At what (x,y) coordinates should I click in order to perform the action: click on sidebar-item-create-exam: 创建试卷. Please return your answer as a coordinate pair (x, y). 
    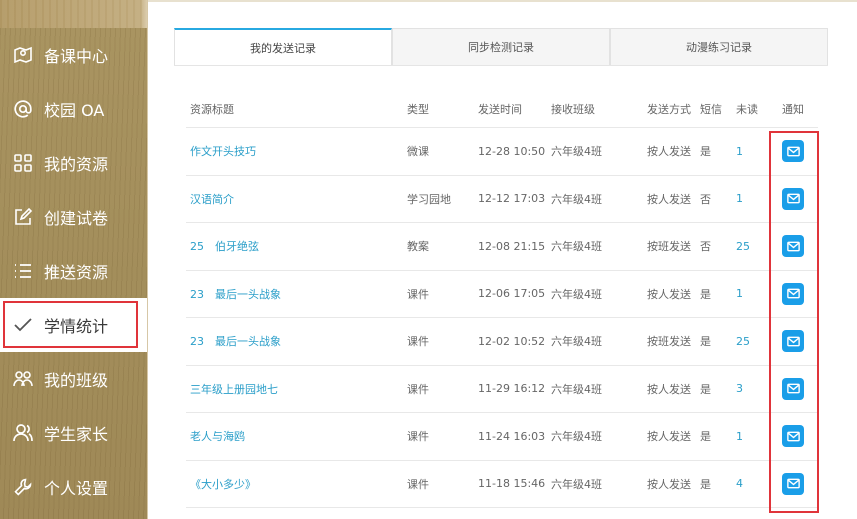
    Looking at the image, I should click on (73, 217).